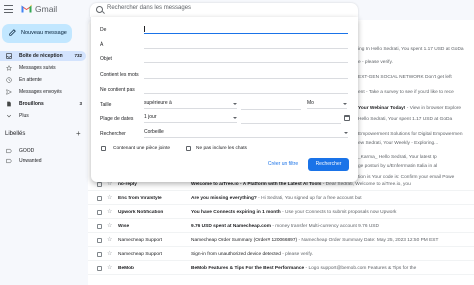 This screenshot has width=474, height=285. I want to click on search-icon, so click(99, 9).